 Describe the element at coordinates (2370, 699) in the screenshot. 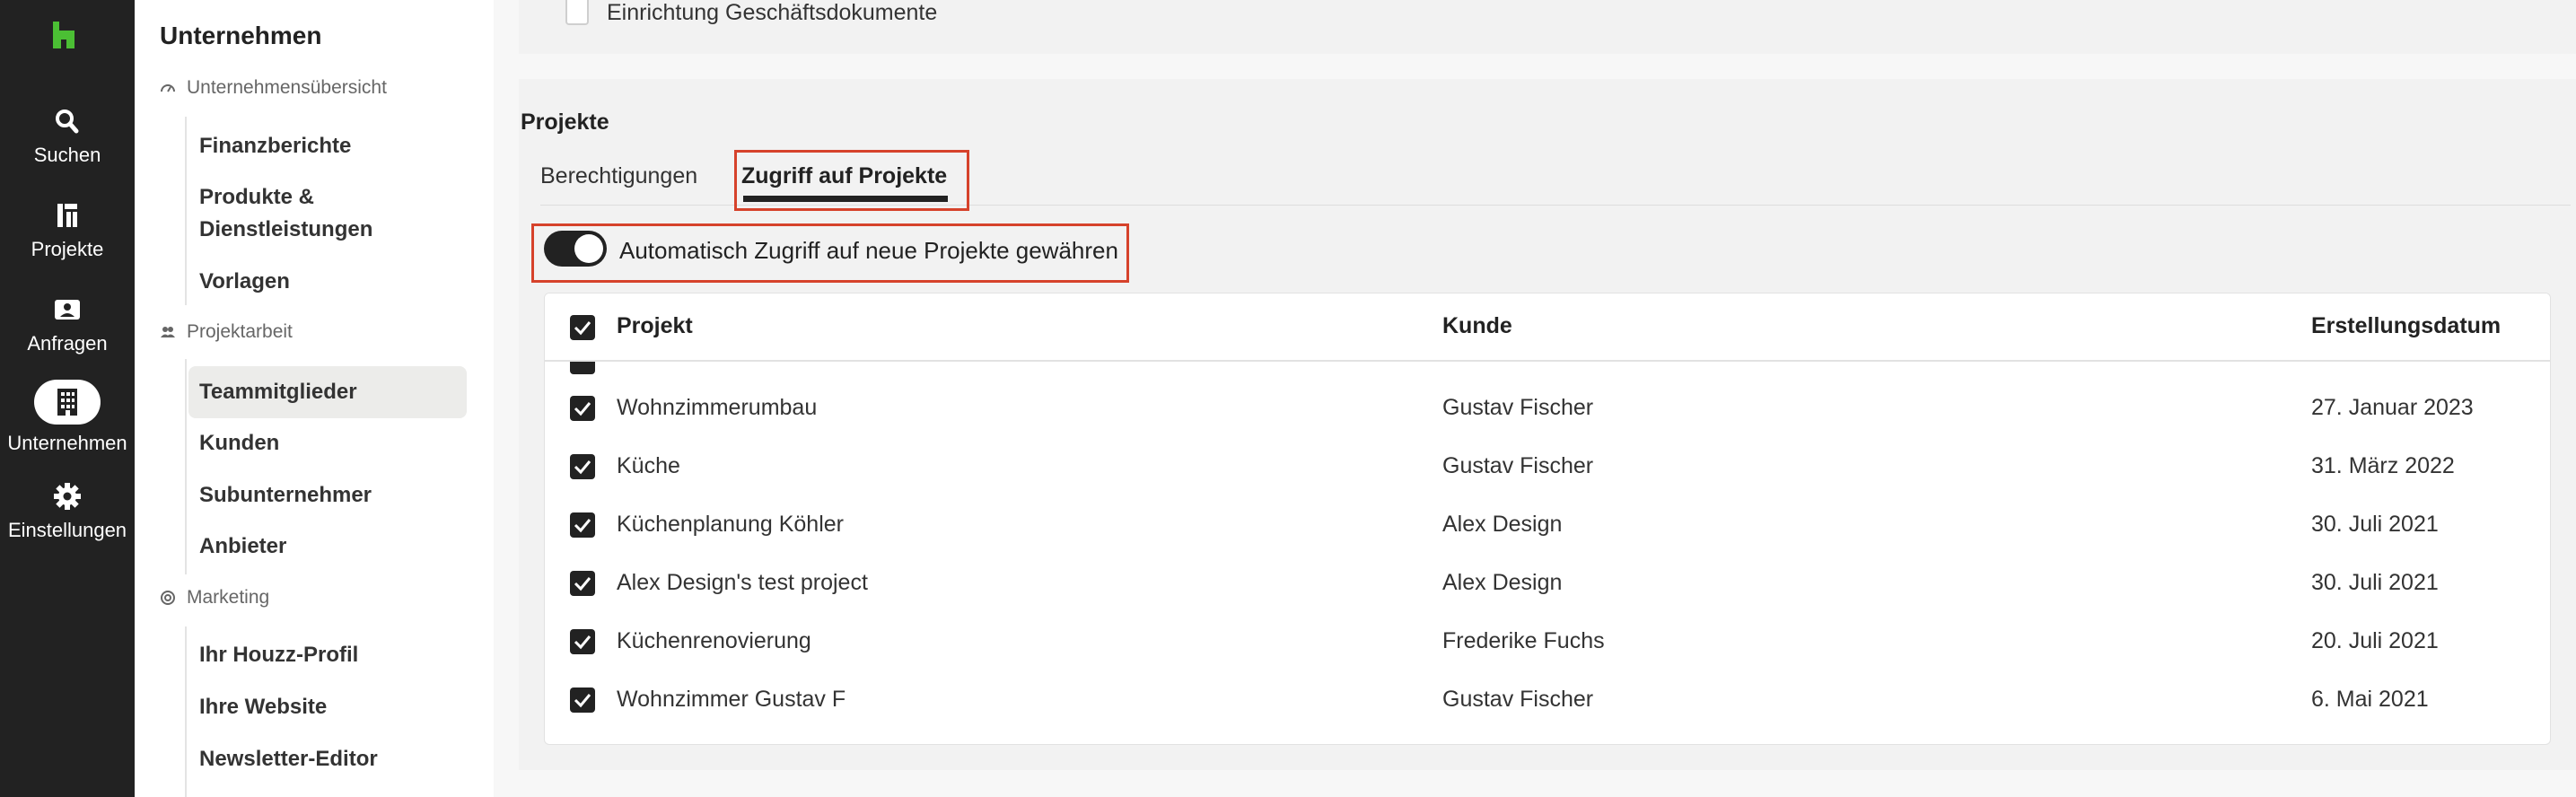

I see `cell-date: 6. Mai 2021` at that location.